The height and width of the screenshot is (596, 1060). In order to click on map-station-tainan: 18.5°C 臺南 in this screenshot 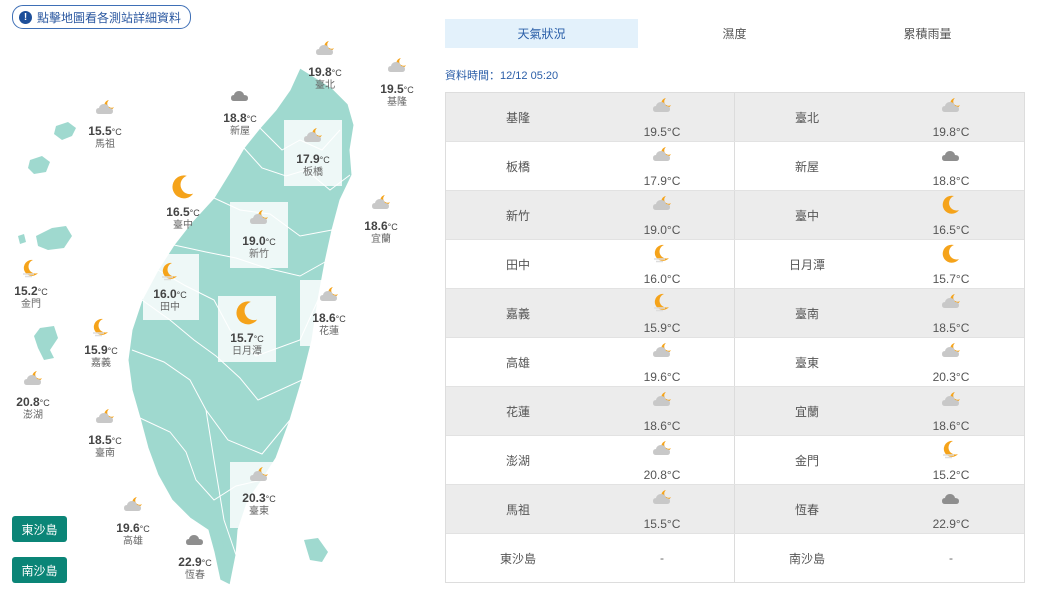, I will do `click(105, 432)`.